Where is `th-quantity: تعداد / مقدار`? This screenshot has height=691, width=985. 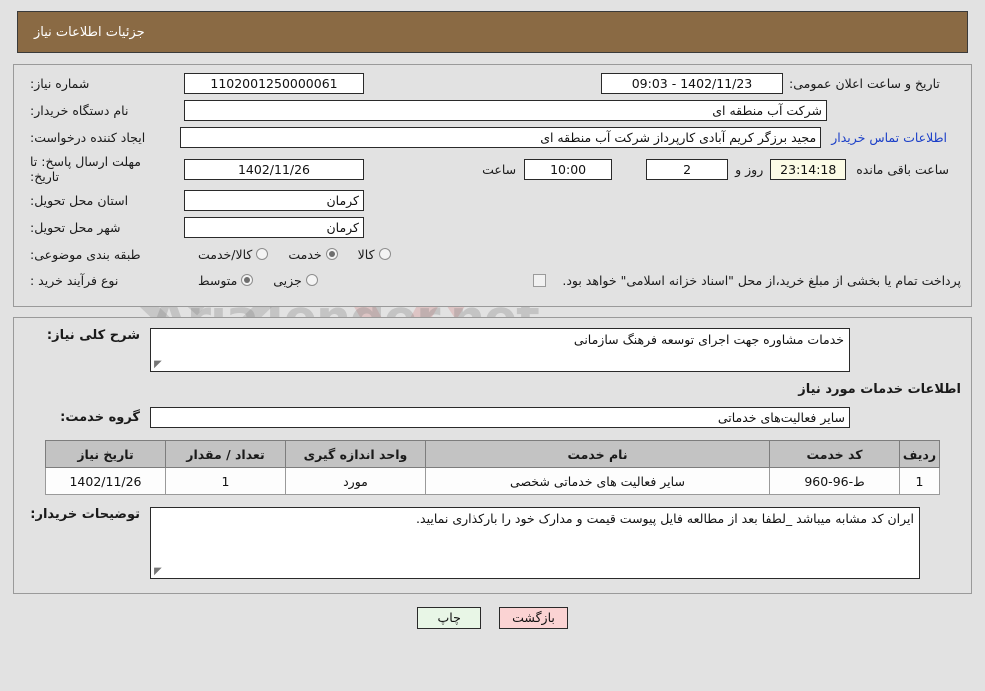 th-quantity: تعداد / مقدار is located at coordinates (225, 454).